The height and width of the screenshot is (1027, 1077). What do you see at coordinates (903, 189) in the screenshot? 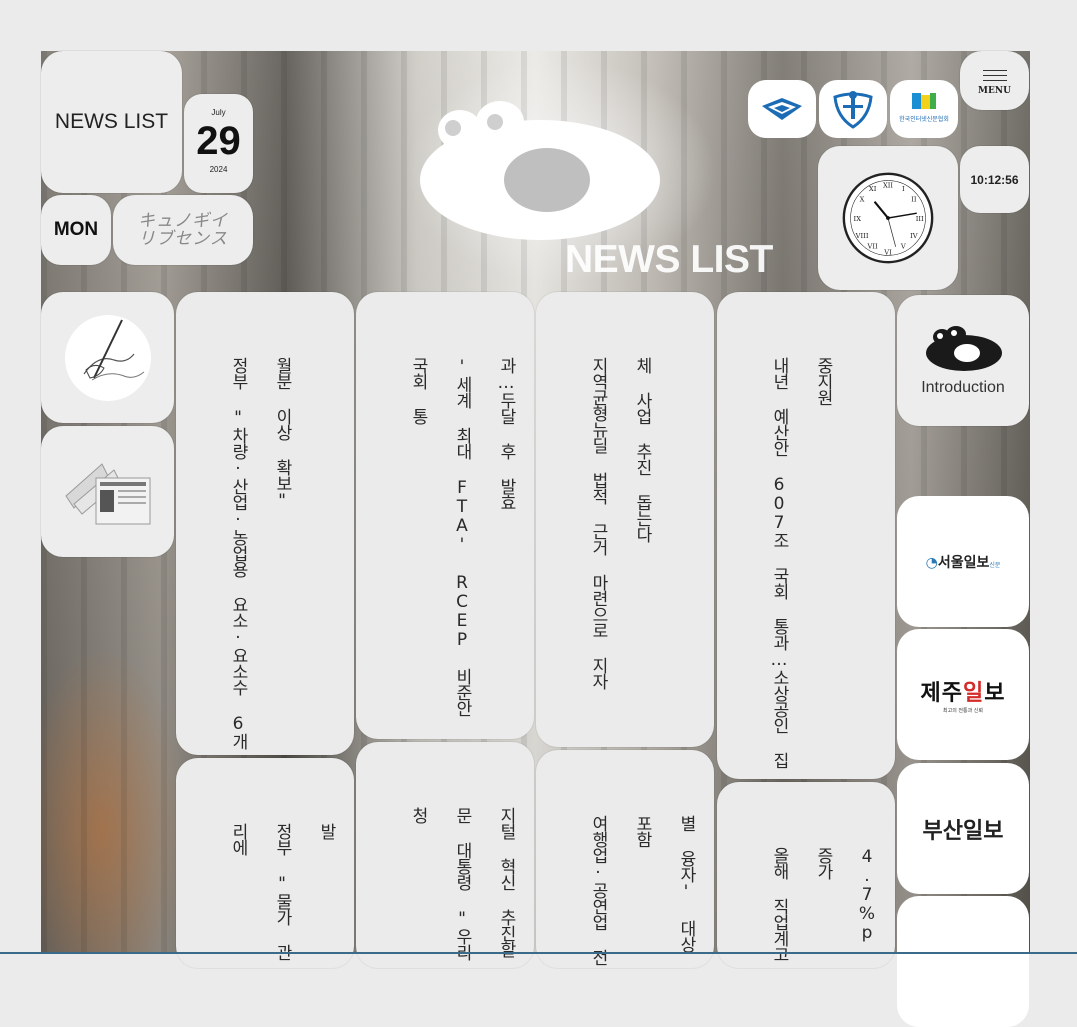
I see `svg-text: I` at bounding box center [903, 189].